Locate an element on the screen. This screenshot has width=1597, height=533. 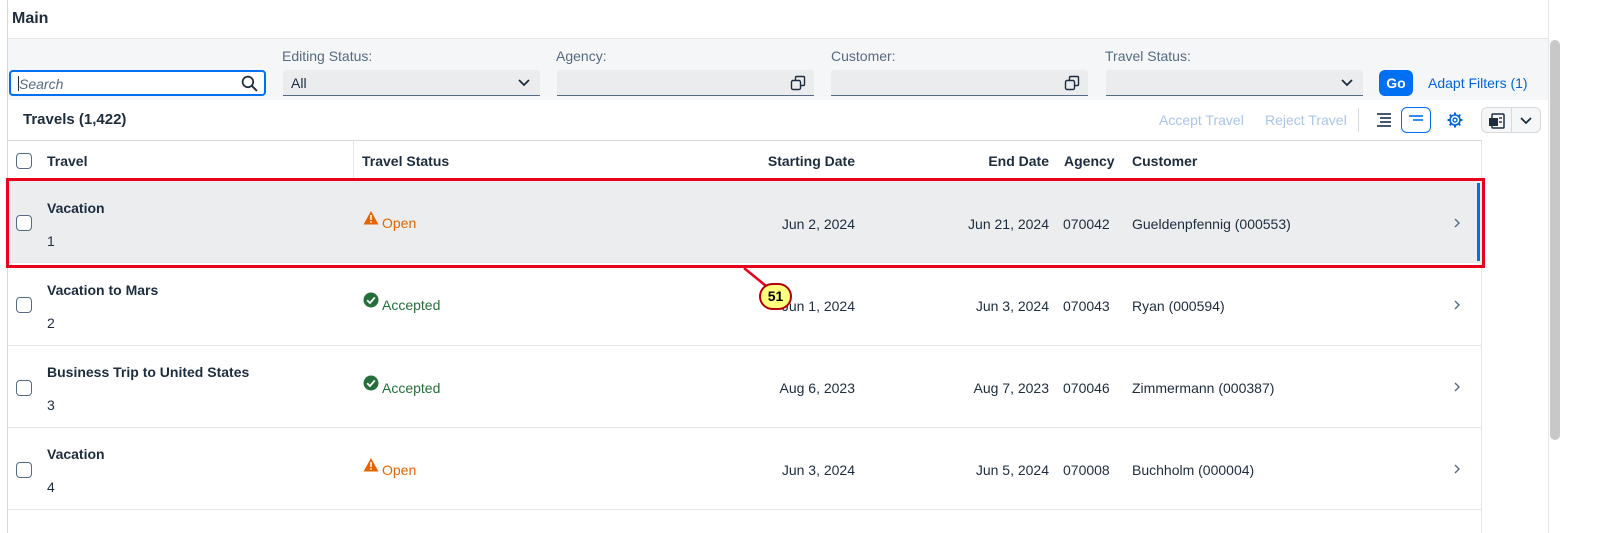
page-title: Main is located at coordinates (30, 18).